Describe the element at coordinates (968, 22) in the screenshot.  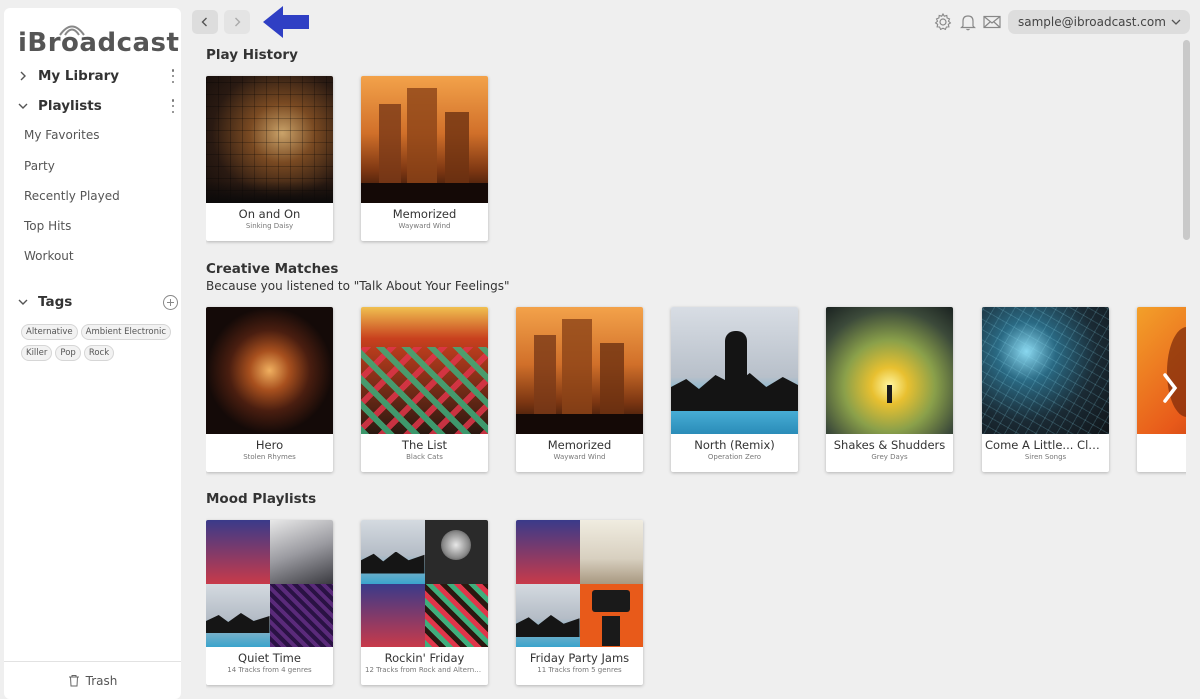
I see `bell-icon` at that location.